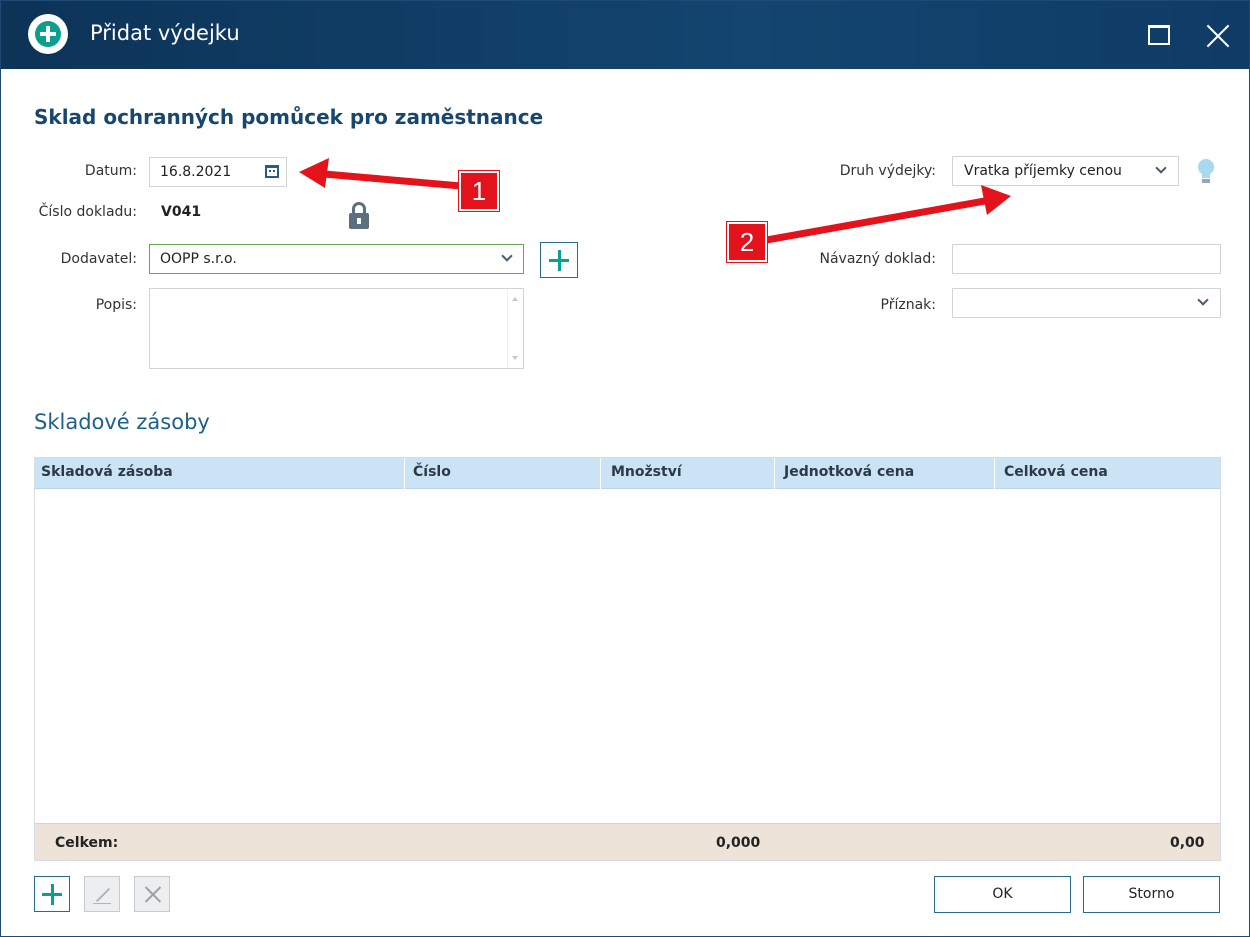  Describe the element at coordinates (336, 328) in the screenshot. I see `description-textarea` at that location.